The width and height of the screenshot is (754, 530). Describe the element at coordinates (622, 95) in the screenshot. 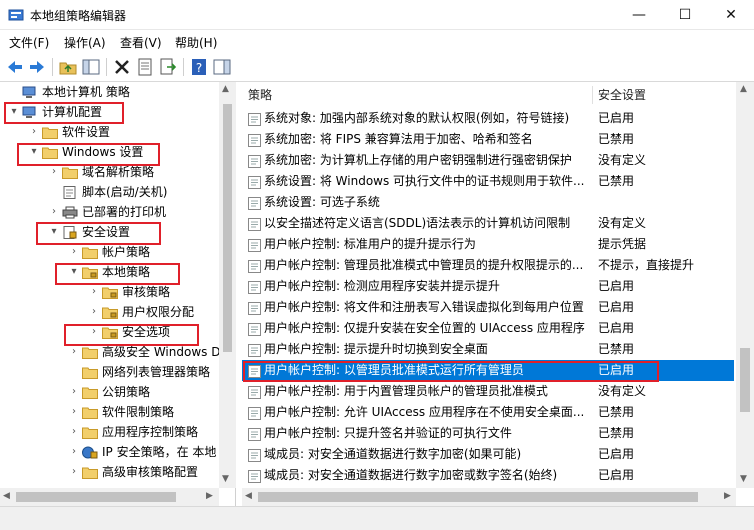

I see `column-header-security-setting: 安全设置` at that location.